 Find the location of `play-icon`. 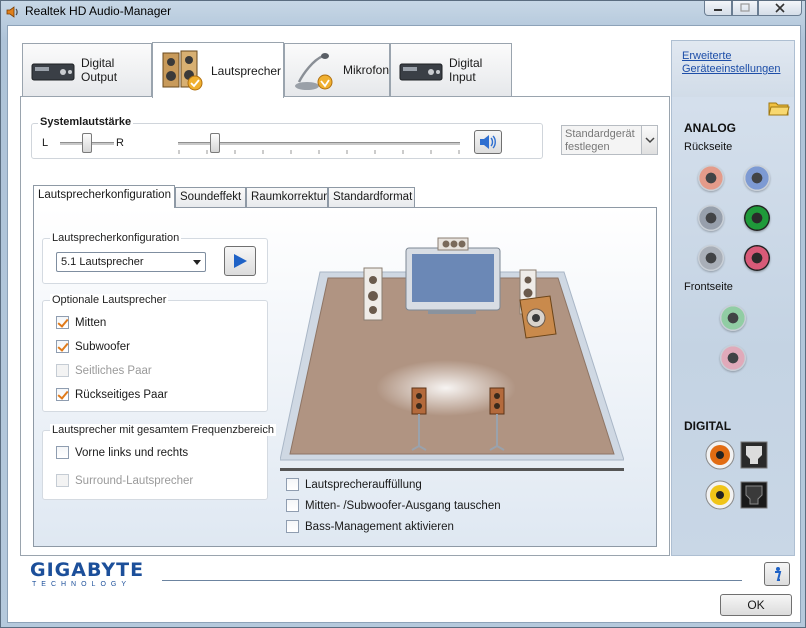

play-icon is located at coordinates (240, 261).